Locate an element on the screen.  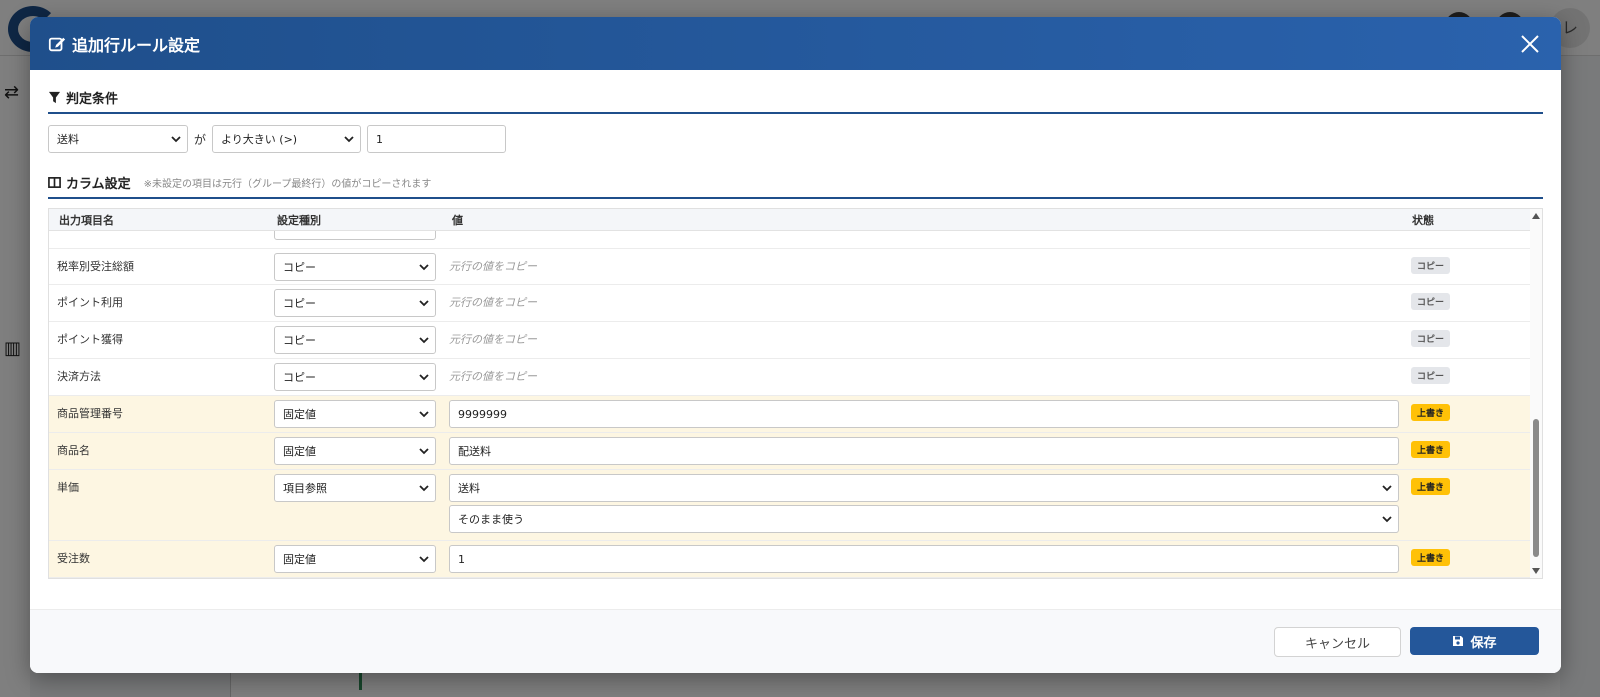
value-input: 1 is located at coordinates (924, 559).